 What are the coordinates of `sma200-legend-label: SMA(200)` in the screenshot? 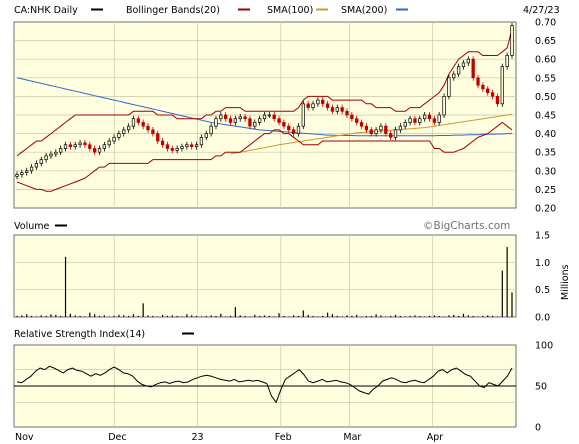 It's located at (364, 10).